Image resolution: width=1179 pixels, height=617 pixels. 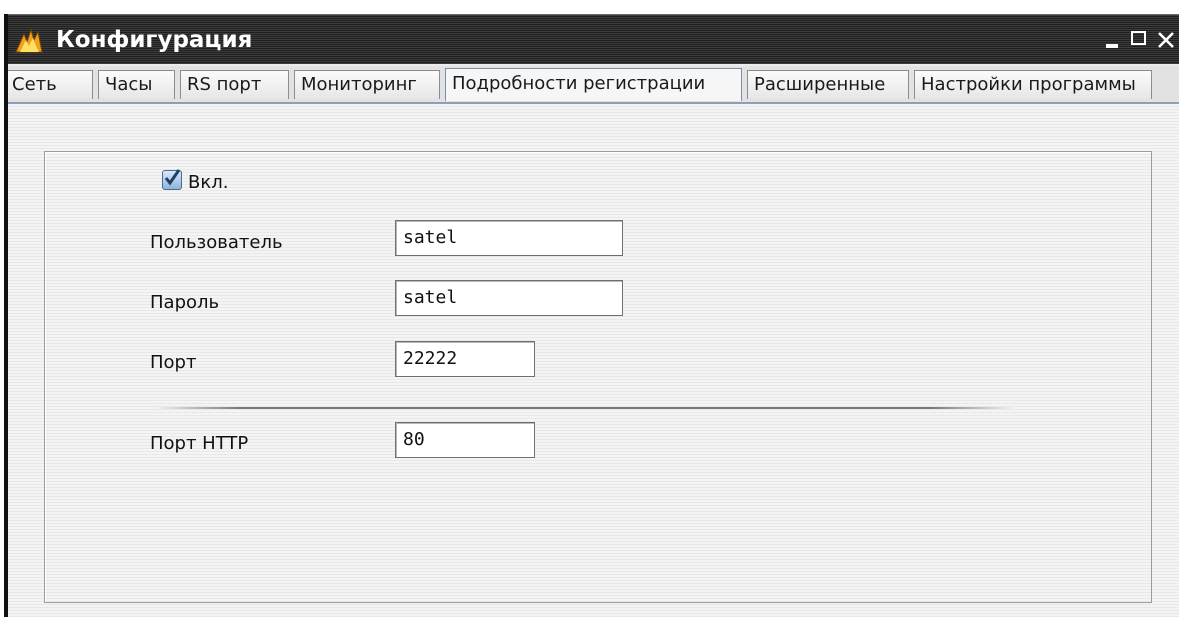 What do you see at coordinates (49, 84) in the screenshot?
I see `tab-network: Сеть` at bounding box center [49, 84].